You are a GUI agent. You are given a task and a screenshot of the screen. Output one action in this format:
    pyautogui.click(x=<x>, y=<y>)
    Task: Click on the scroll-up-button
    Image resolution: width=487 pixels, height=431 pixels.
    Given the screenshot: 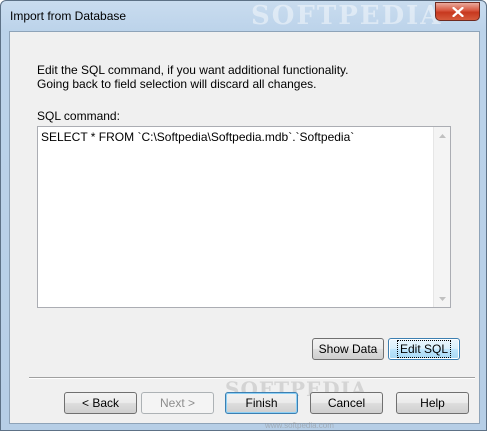 What is the action you would take?
    pyautogui.click(x=442, y=135)
    